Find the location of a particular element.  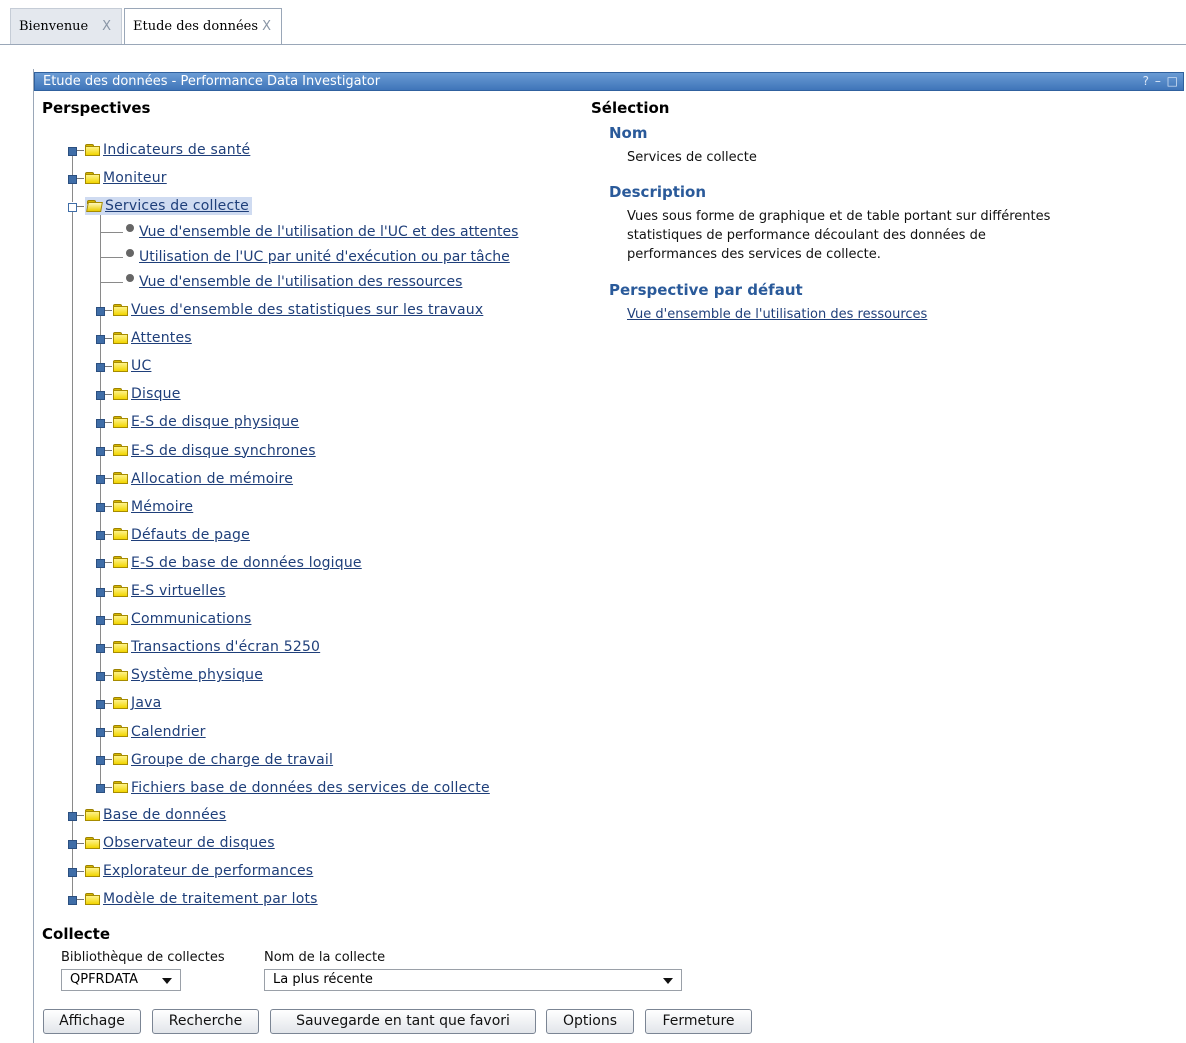

save-favorite-button: Sauvegarde en tant que favori is located at coordinates (403, 1021).